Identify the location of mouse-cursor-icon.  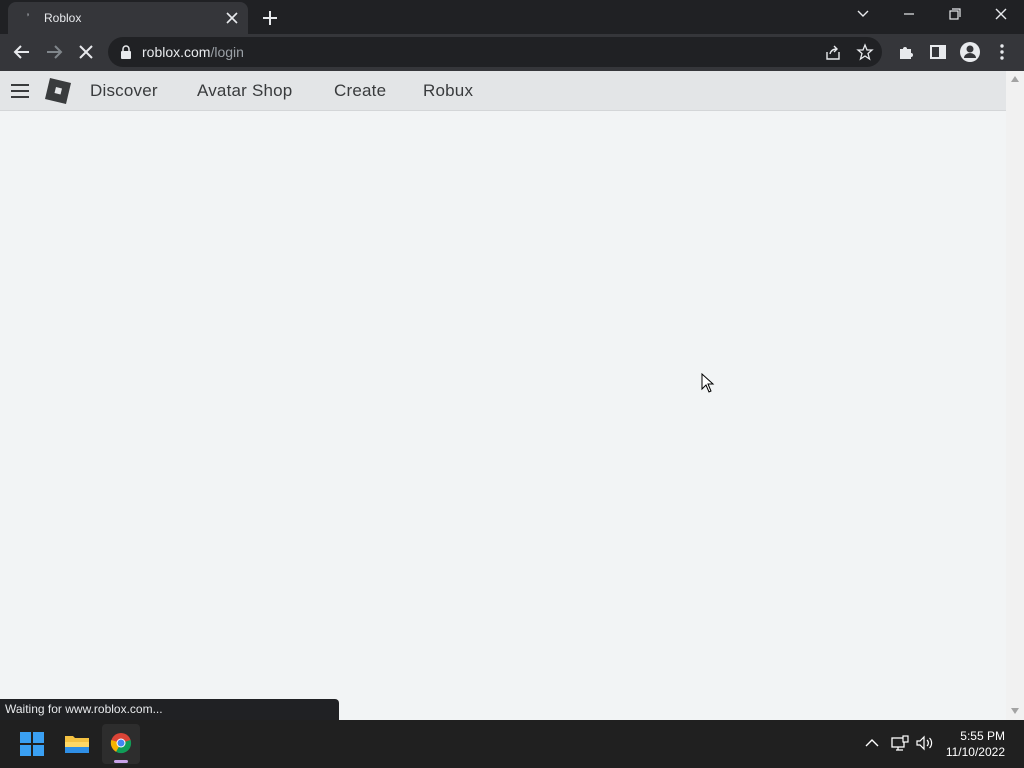
(708, 383).